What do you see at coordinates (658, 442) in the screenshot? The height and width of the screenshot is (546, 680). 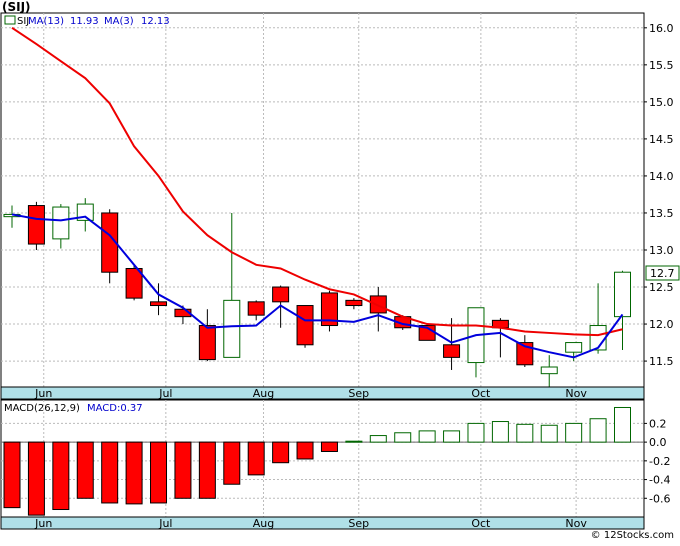 I see `macd-ytick-label: 0.0` at bounding box center [658, 442].